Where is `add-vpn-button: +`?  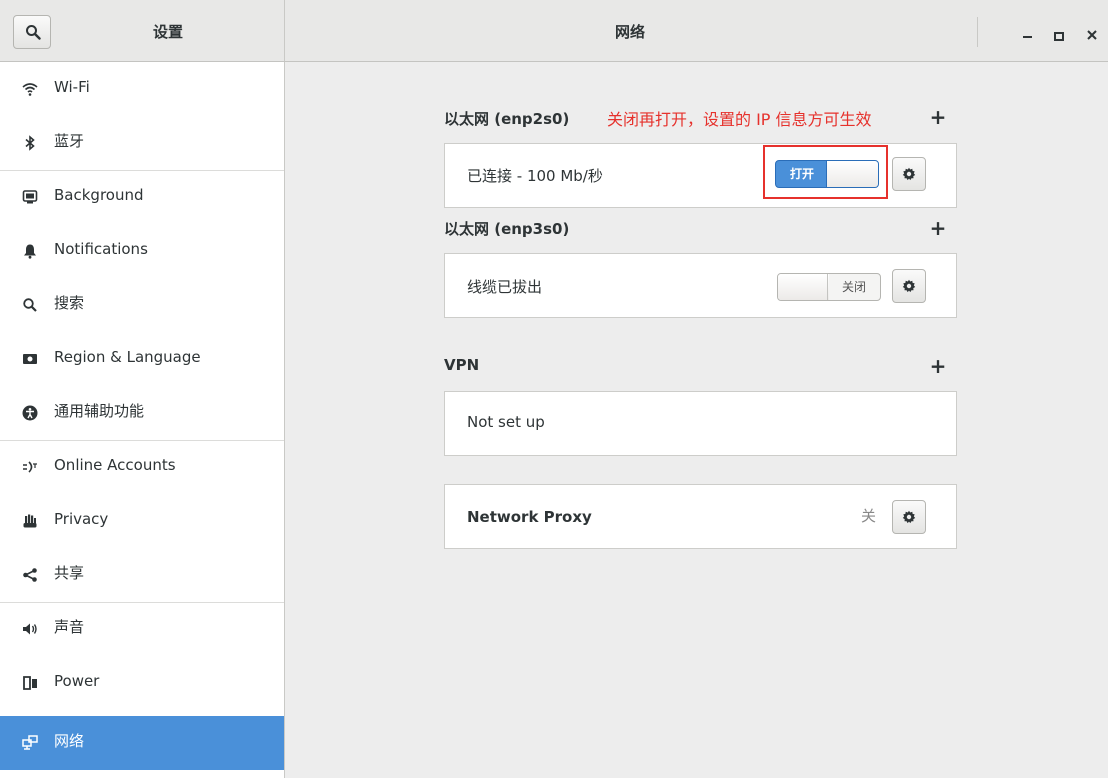 add-vpn-button: + is located at coordinates (938, 366).